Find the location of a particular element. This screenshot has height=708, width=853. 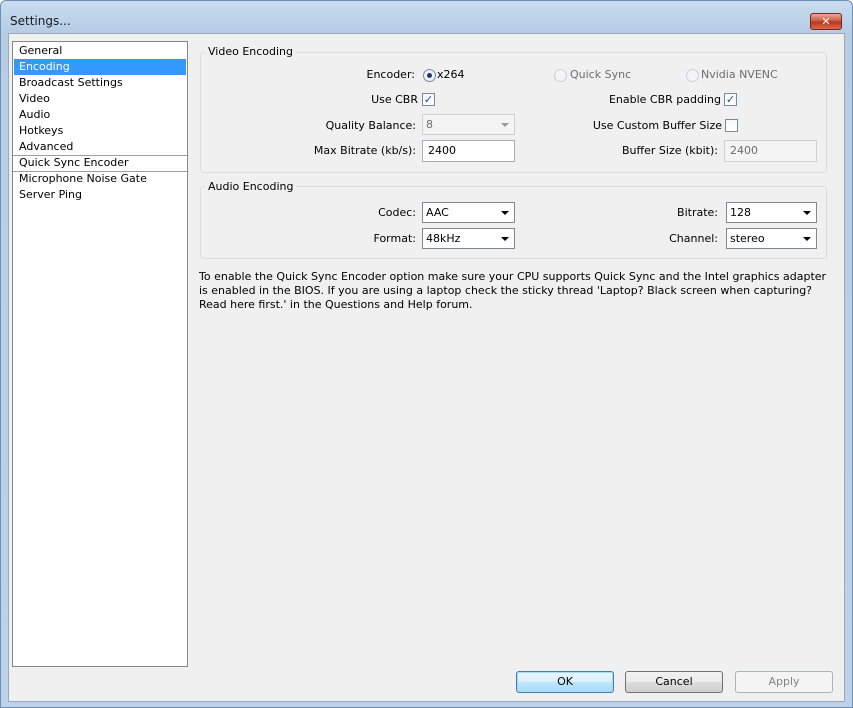

encoder-quick-sync-radio is located at coordinates (560, 75).